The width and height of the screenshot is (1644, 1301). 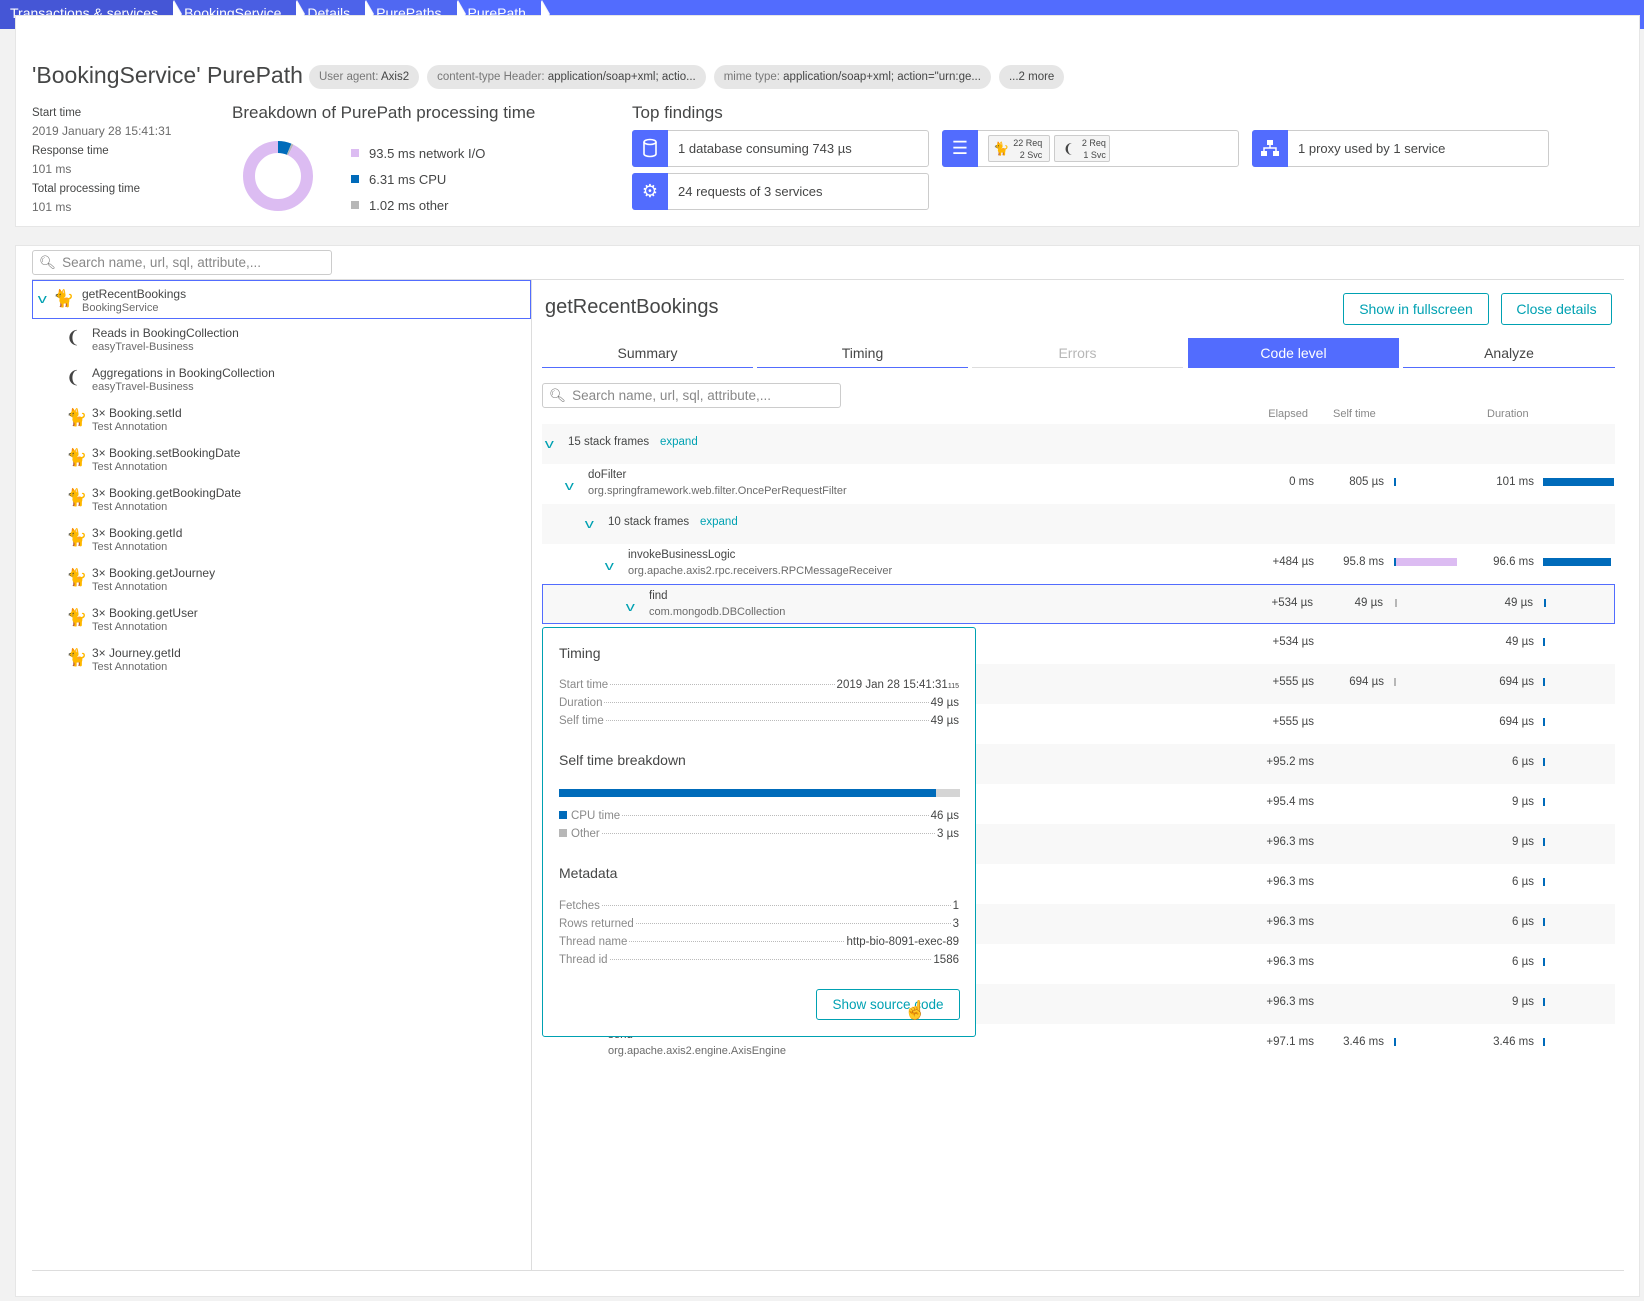 I want to click on breakdown-title: Self time breakdown, so click(x=622, y=760).